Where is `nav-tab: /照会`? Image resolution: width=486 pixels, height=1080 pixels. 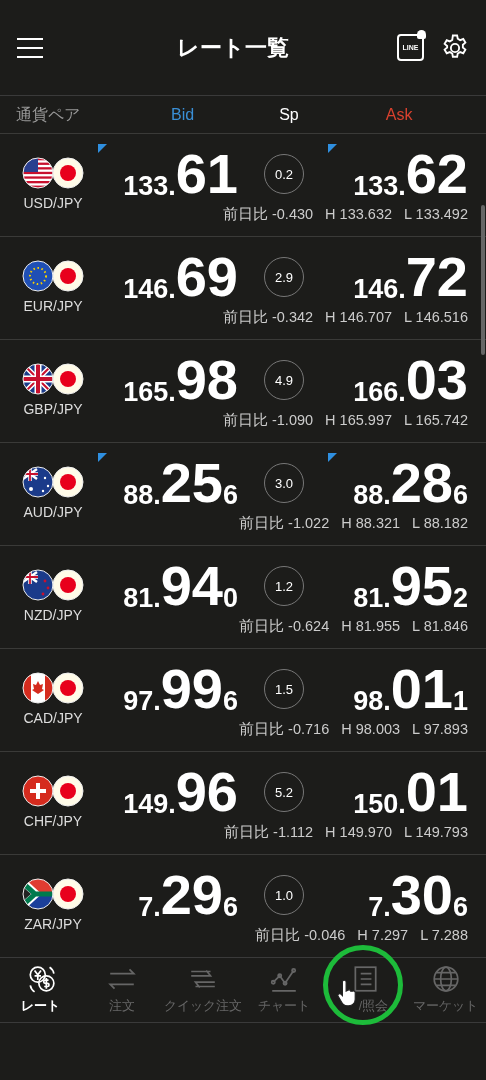 nav-tab: /照会 is located at coordinates (364, 990).